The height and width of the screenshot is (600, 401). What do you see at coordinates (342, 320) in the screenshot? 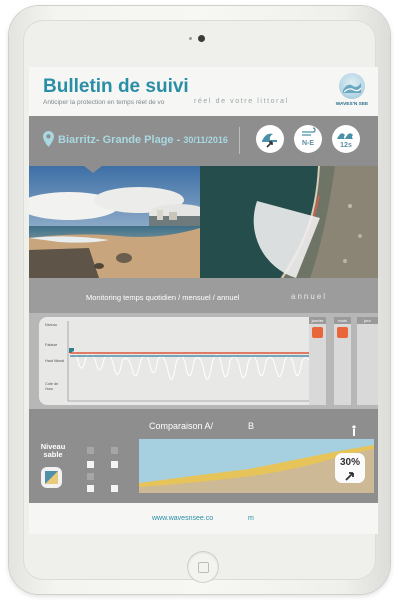
I see `tab-mois-label: mois` at bounding box center [342, 320].